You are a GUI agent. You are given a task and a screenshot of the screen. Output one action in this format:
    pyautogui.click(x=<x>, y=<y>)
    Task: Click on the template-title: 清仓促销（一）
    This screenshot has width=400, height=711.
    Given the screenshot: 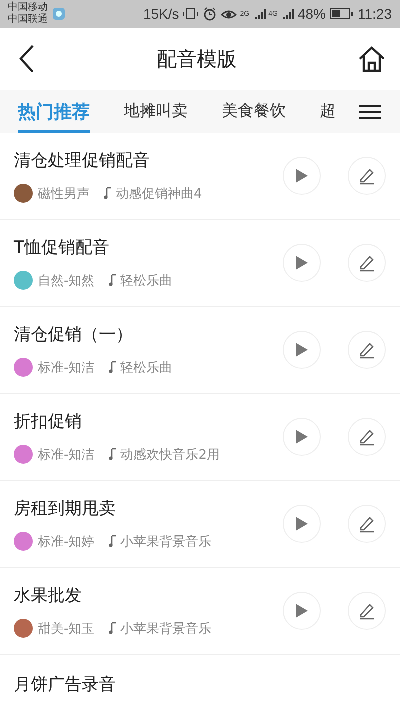 What is the action you would take?
    pyautogui.click(x=74, y=335)
    